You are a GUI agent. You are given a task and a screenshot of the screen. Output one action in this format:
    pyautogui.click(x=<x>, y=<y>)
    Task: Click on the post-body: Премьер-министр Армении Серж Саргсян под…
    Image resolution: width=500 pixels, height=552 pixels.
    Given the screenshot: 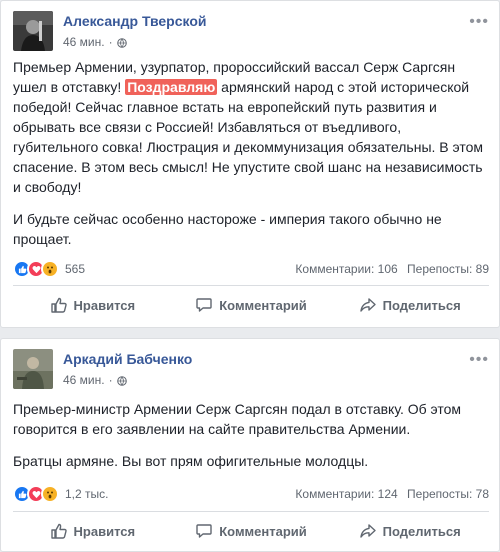 What is the action you would take?
    pyautogui.click(x=250, y=441)
    